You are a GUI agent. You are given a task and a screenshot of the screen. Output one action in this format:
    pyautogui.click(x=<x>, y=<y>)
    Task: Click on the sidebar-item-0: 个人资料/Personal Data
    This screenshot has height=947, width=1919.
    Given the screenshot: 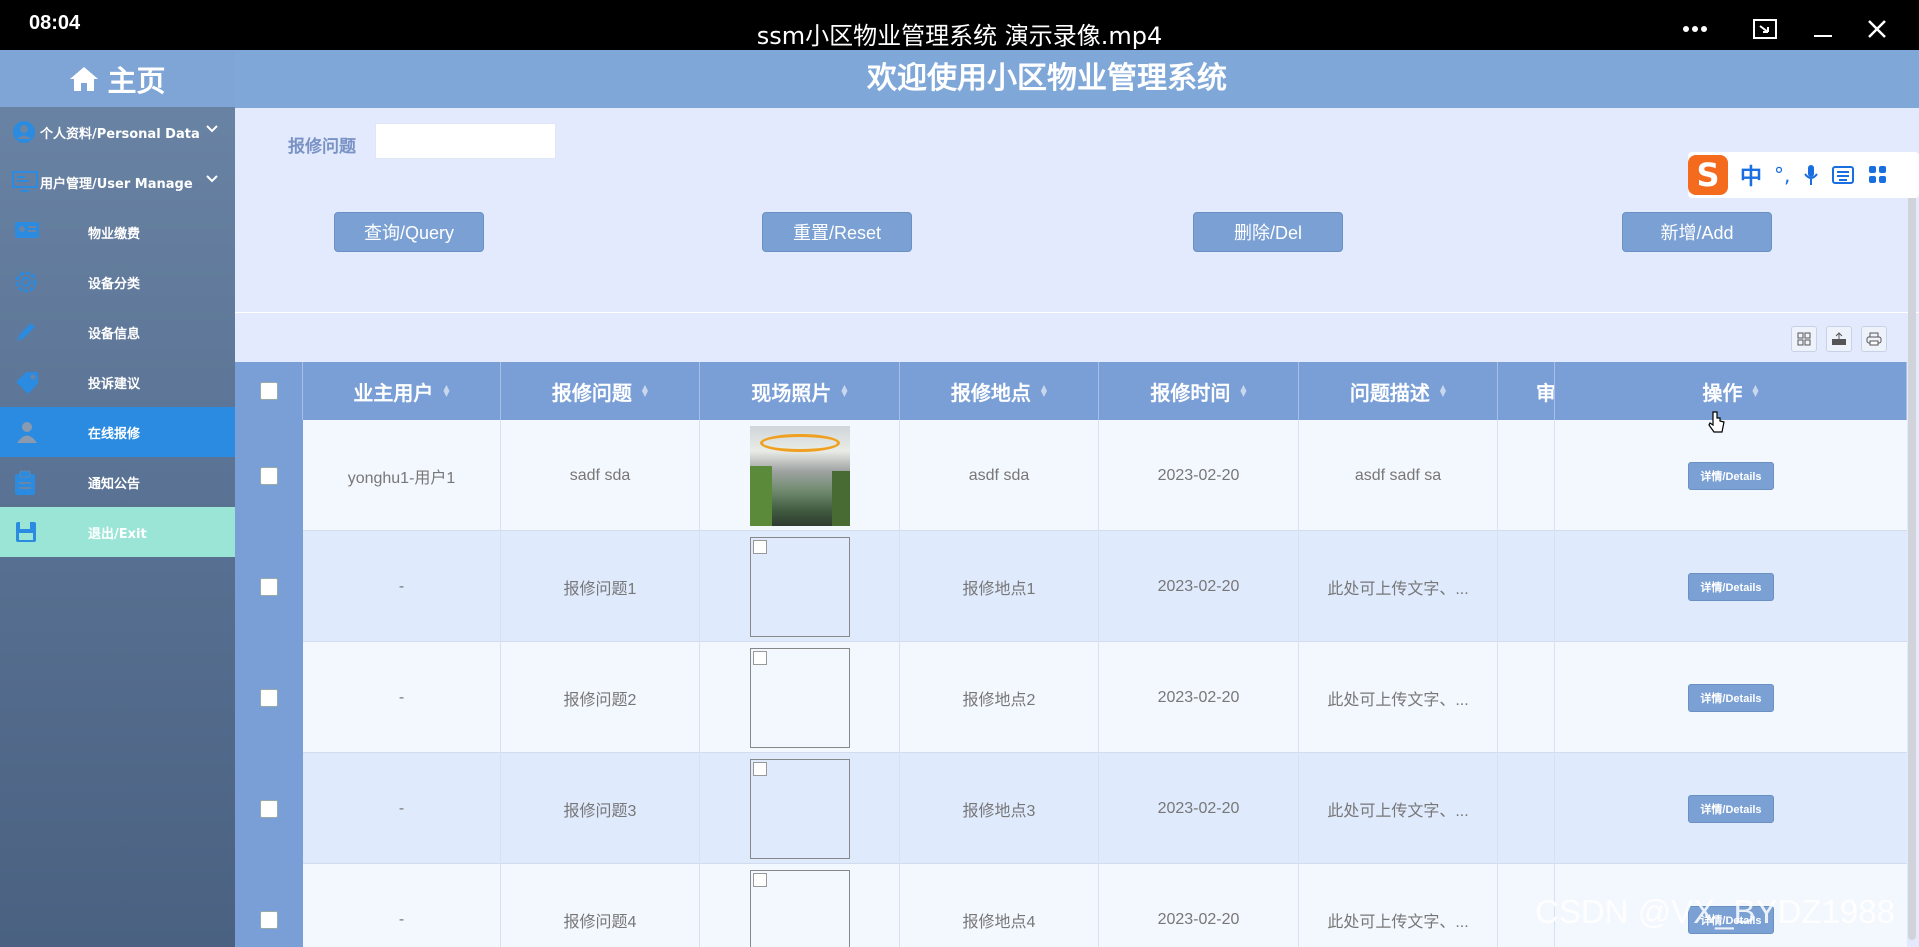 What is the action you would take?
    pyautogui.click(x=117, y=132)
    